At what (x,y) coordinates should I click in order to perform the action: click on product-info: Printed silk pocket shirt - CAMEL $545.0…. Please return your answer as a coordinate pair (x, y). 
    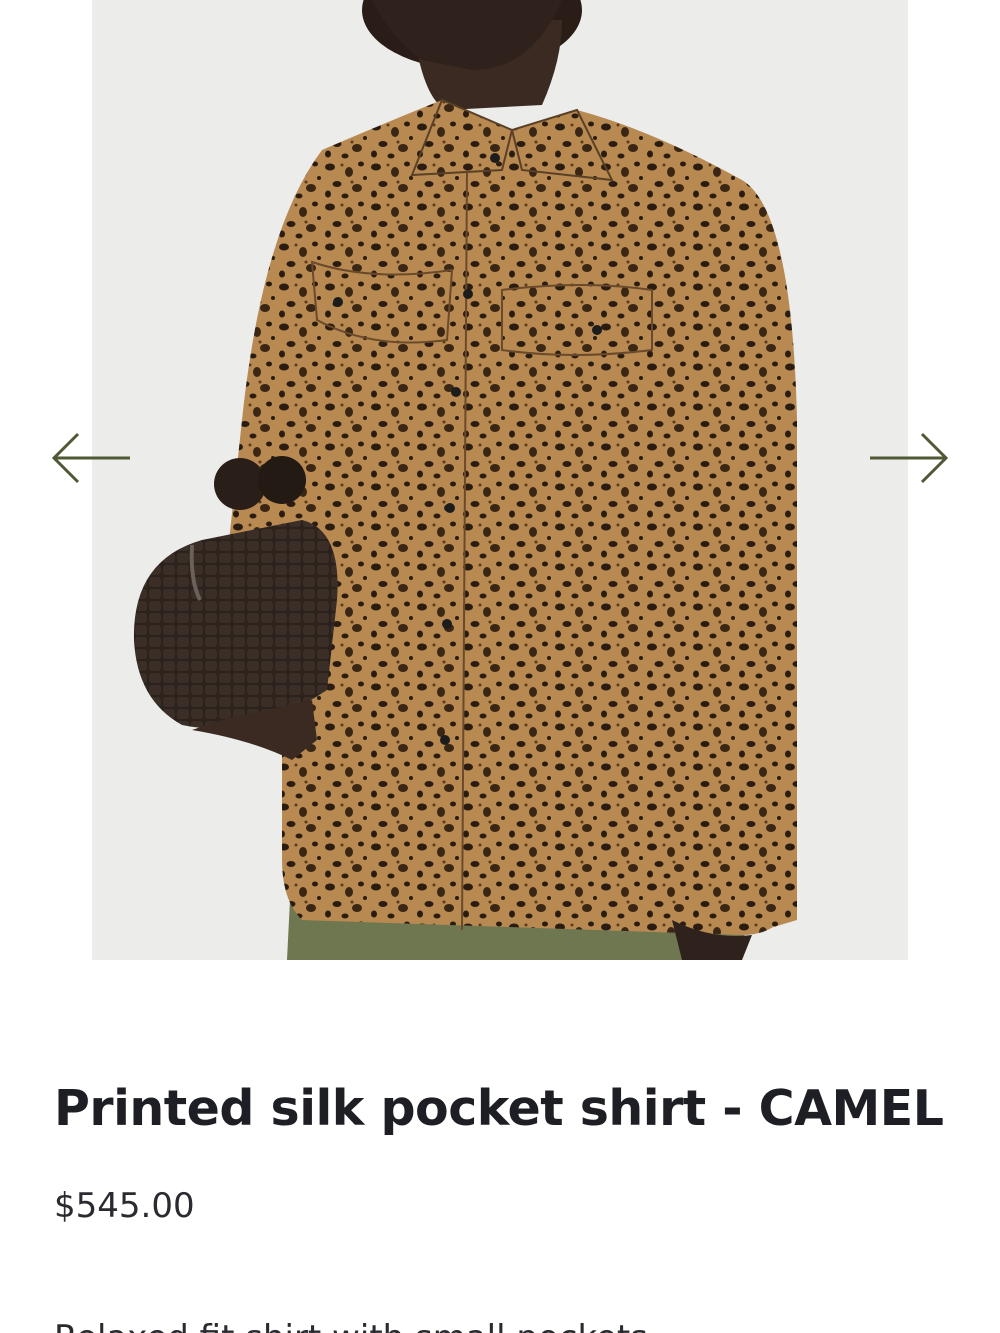
    Looking at the image, I should click on (504, 1152).